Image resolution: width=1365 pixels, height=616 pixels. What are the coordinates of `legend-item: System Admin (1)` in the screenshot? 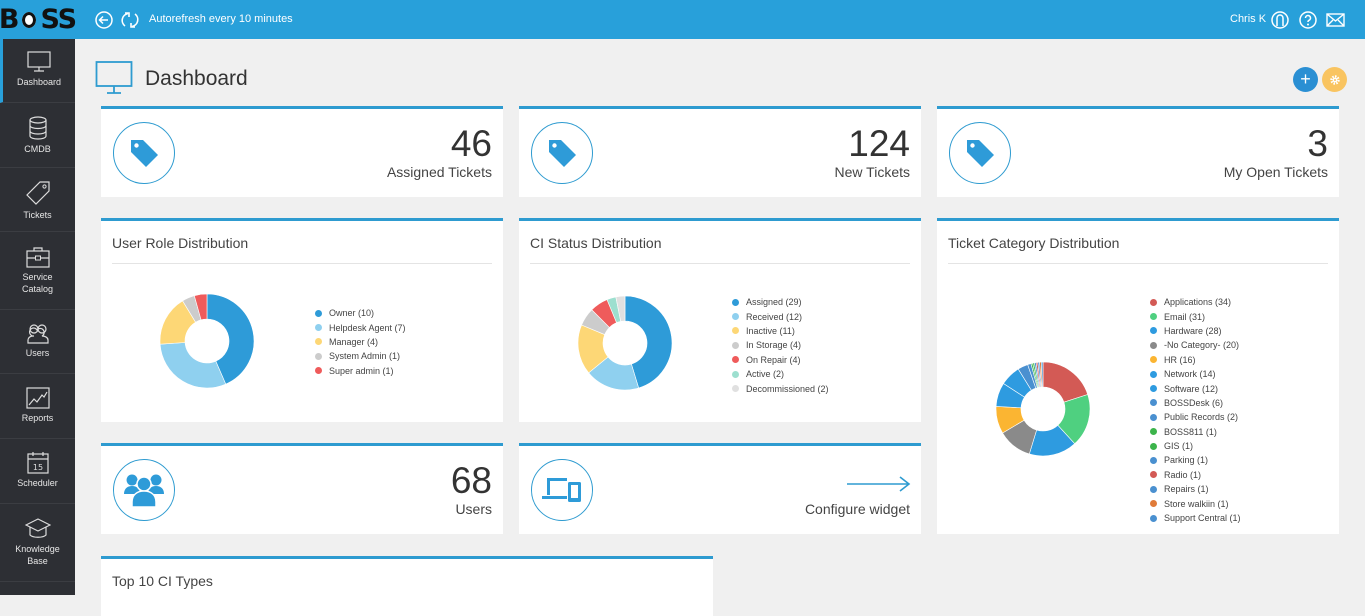 It's located at (360, 356).